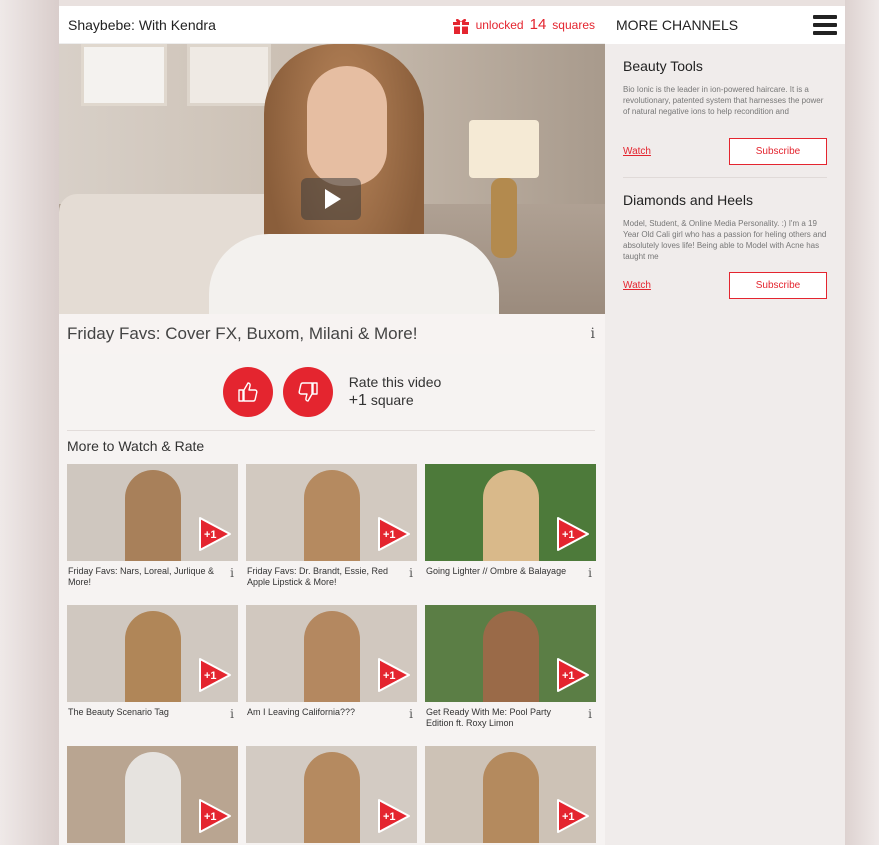  Describe the element at coordinates (499, 24) in the screenshot. I see `unlocked-label: unlocked` at that location.